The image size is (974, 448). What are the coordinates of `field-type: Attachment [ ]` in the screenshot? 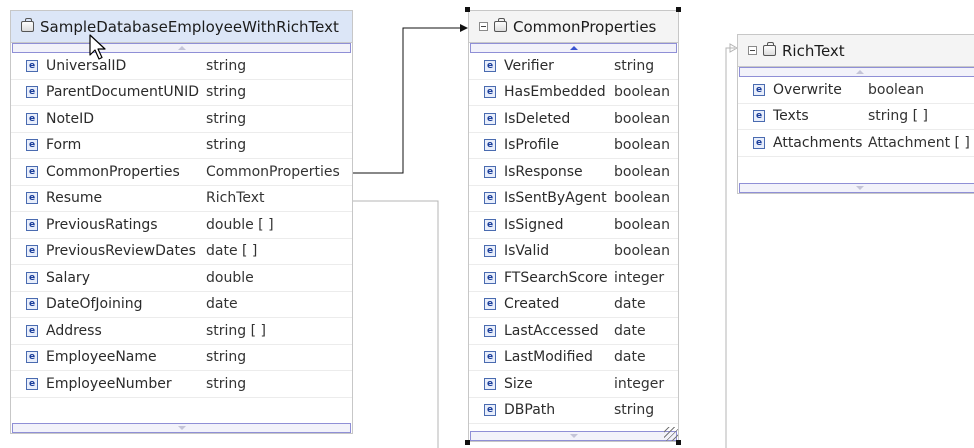 It's located at (919, 142).